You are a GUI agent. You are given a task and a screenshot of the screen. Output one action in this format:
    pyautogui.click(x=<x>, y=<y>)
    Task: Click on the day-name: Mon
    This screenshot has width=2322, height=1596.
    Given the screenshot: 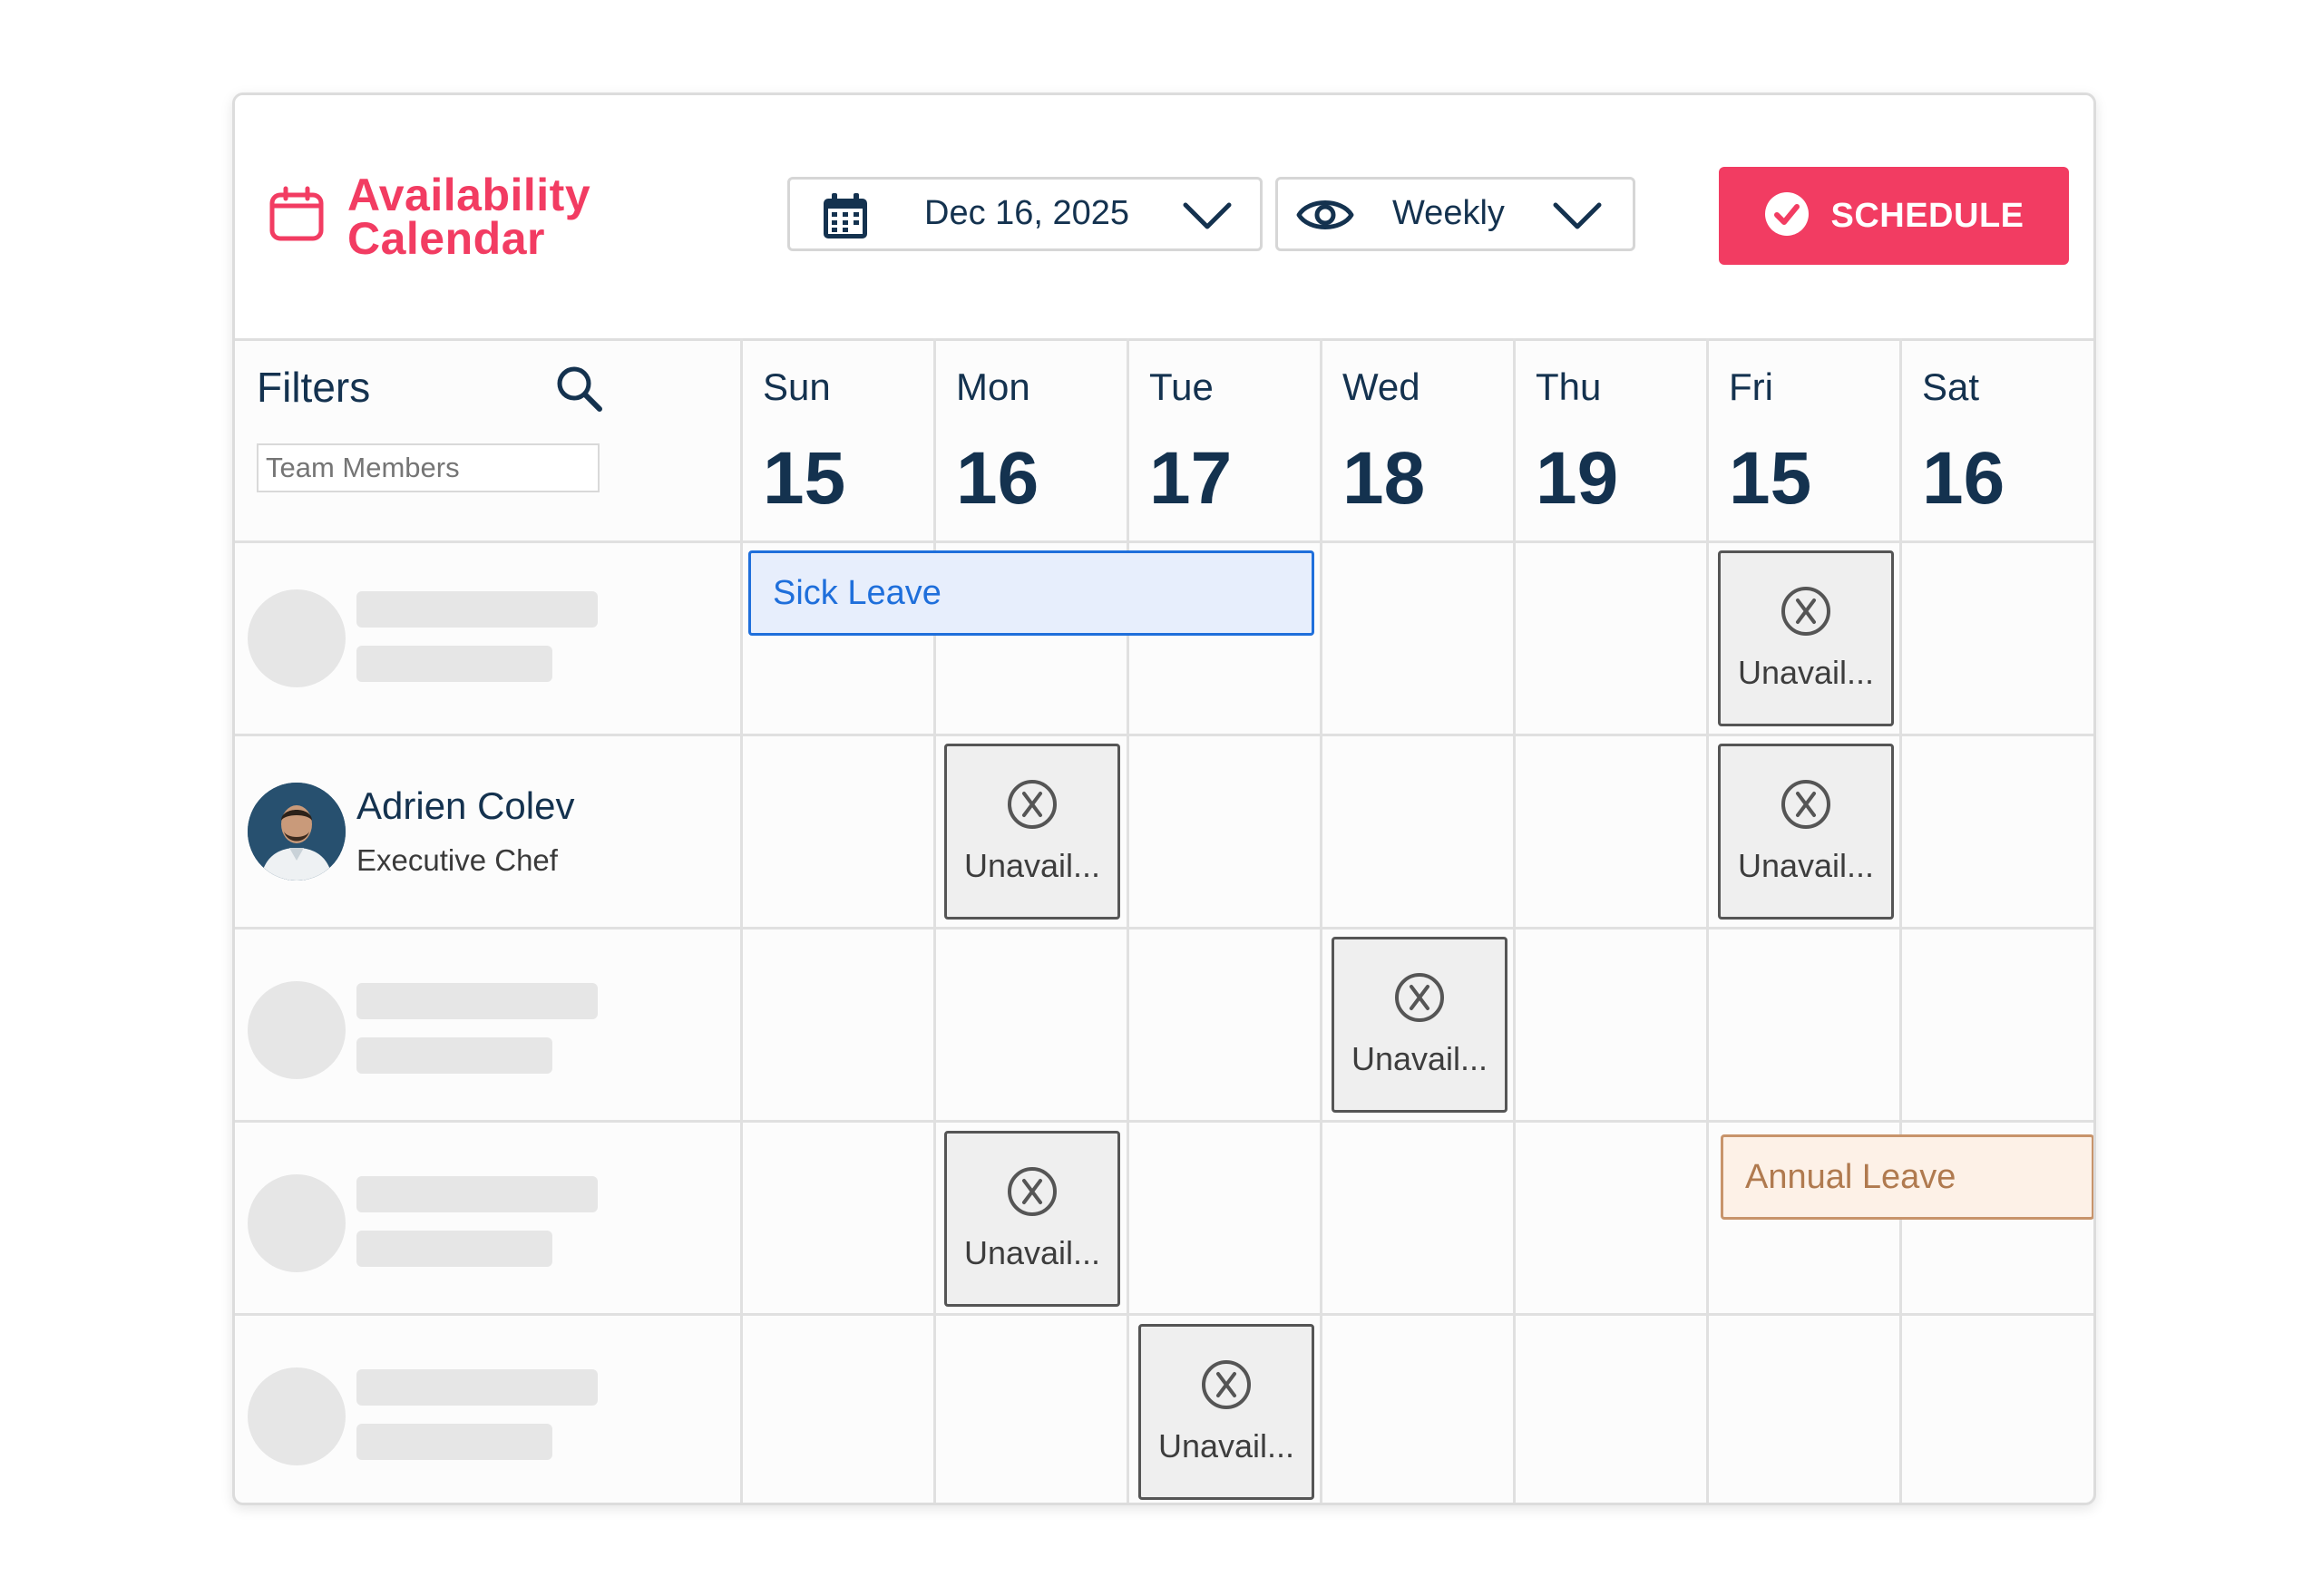 What is the action you would take?
    pyautogui.click(x=993, y=386)
    